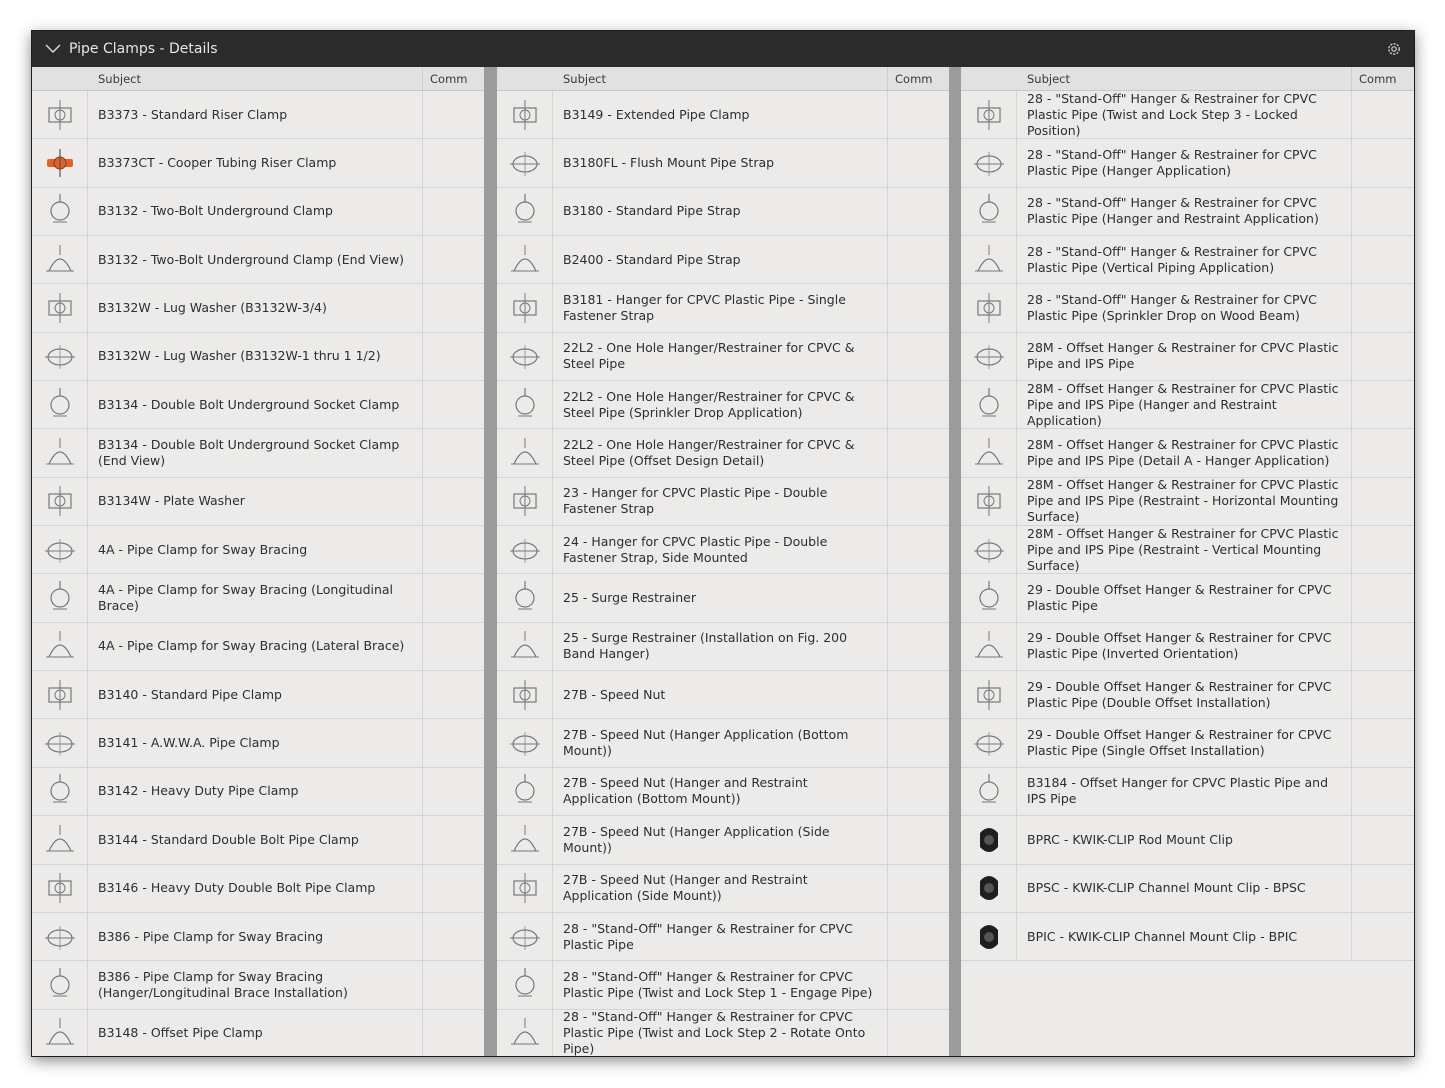  I want to click on list-item: 25 - Surge Restrainer, so click(723, 598).